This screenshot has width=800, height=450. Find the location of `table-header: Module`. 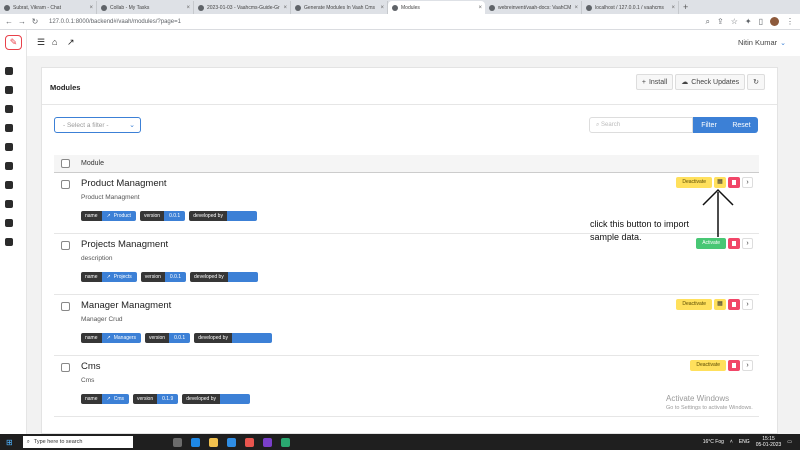

table-header: Module is located at coordinates (406, 164).